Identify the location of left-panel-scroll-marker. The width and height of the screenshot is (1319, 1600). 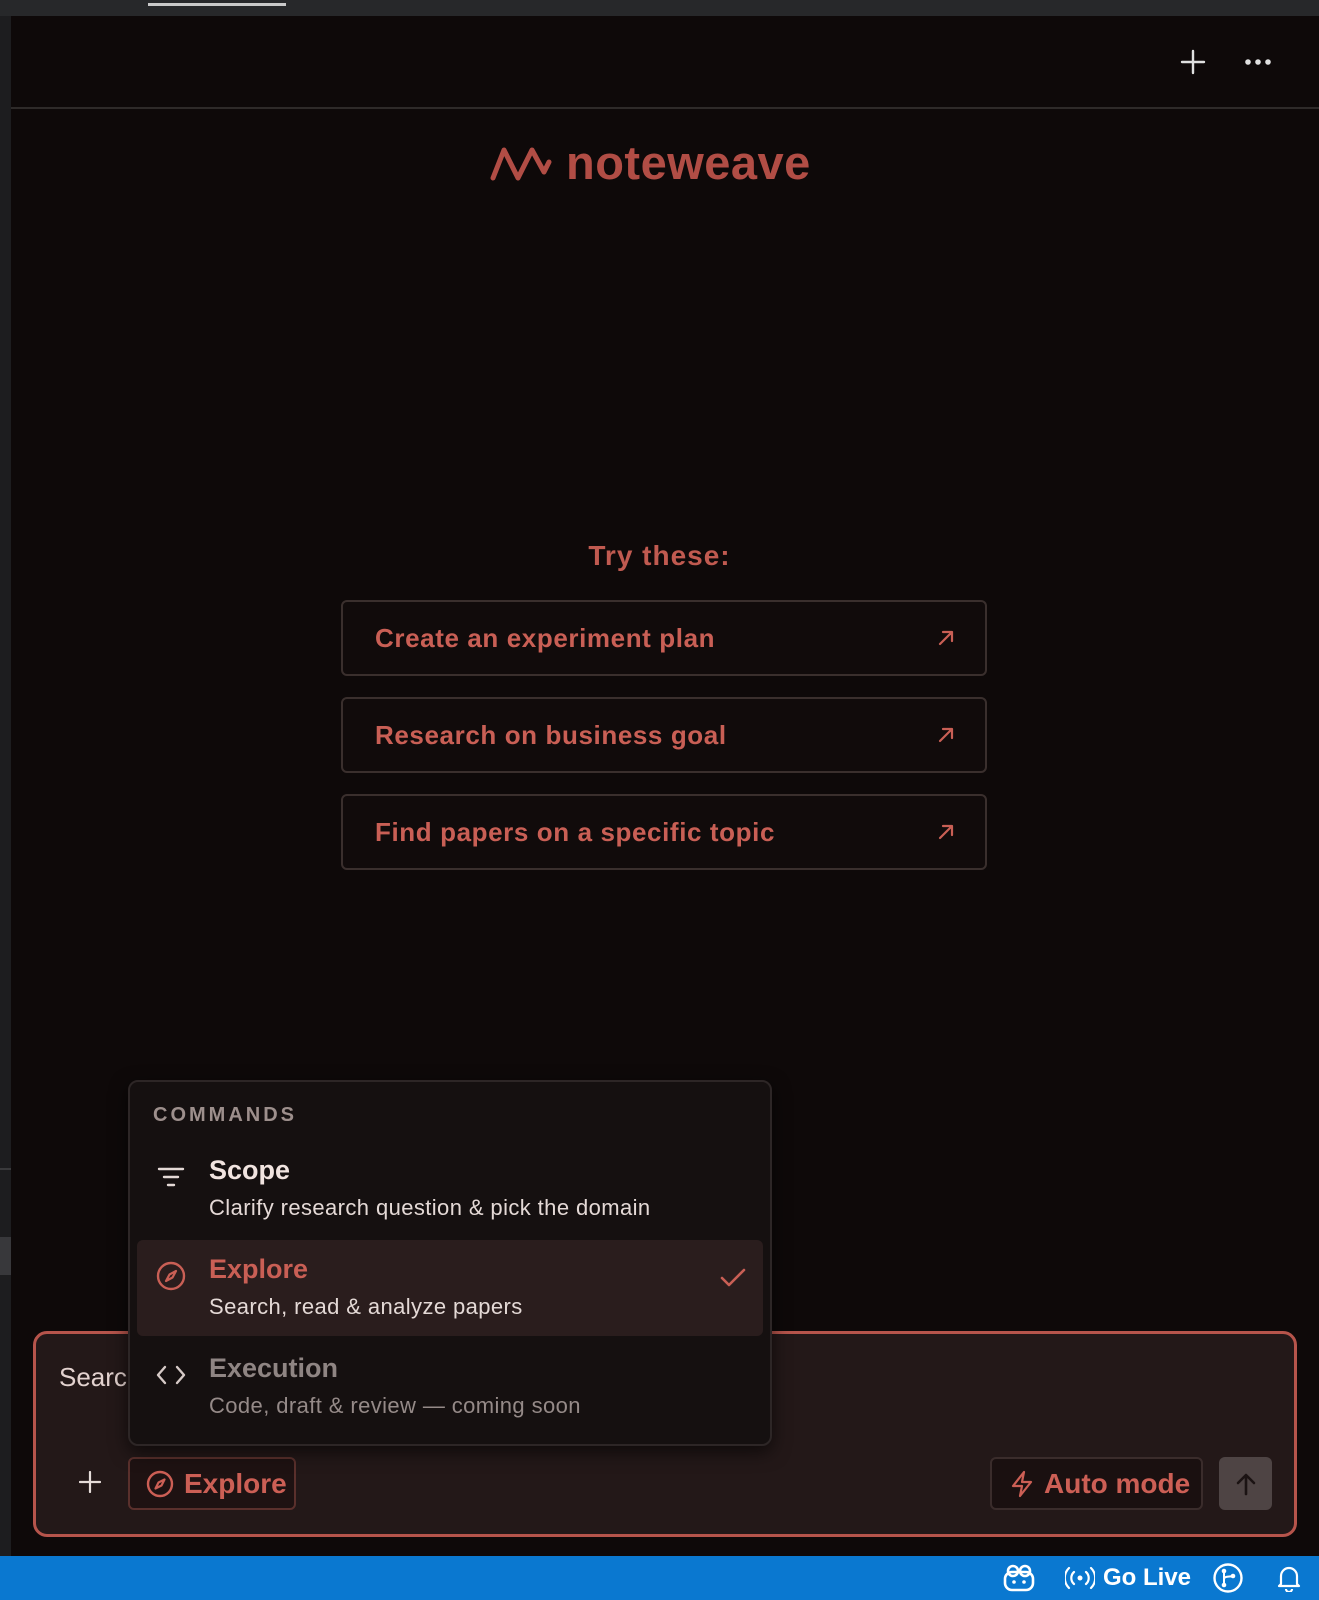
(5, 1256).